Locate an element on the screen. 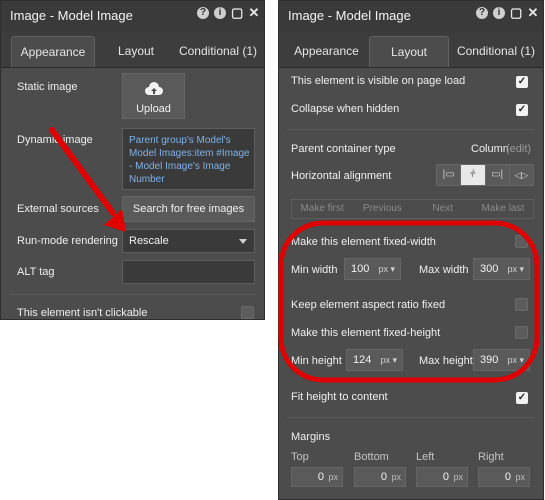  margin-bottom-unit: px is located at coordinates (396, 477).